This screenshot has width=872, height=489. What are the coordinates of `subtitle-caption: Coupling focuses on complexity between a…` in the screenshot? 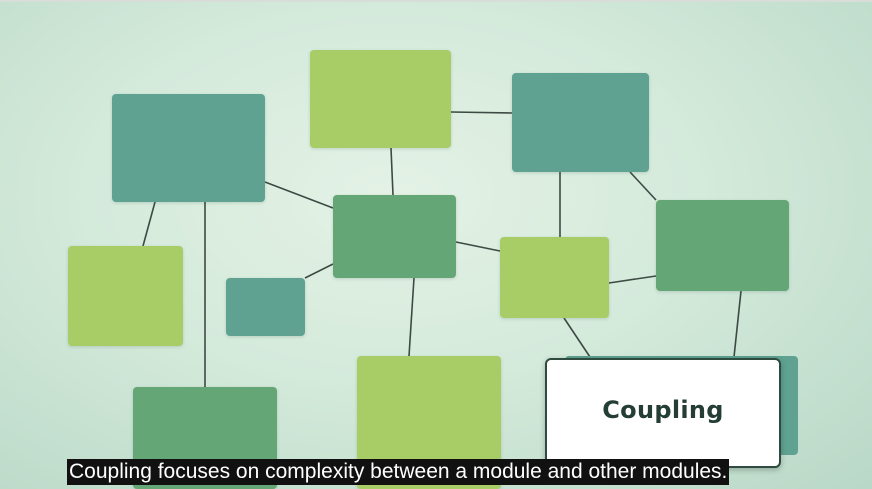 It's located at (398, 472).